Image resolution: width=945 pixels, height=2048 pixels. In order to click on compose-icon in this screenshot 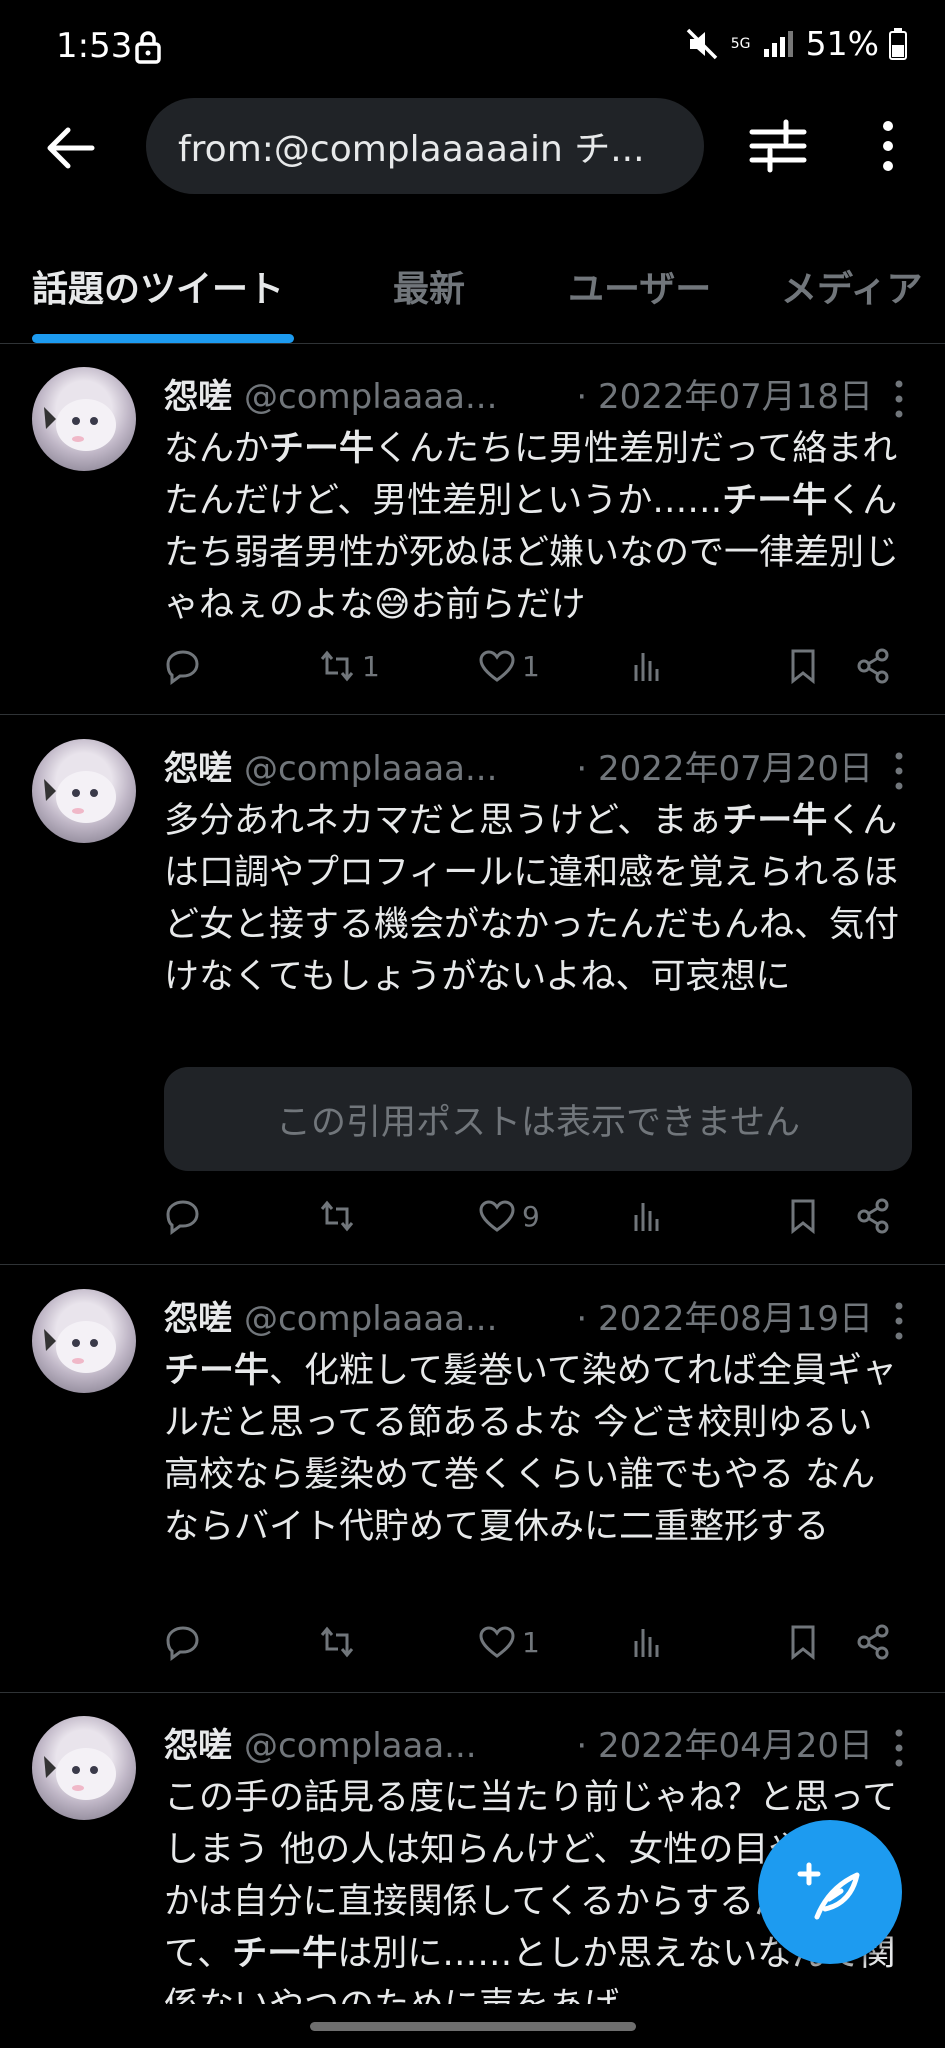, I will do `click(828, 1891)`.